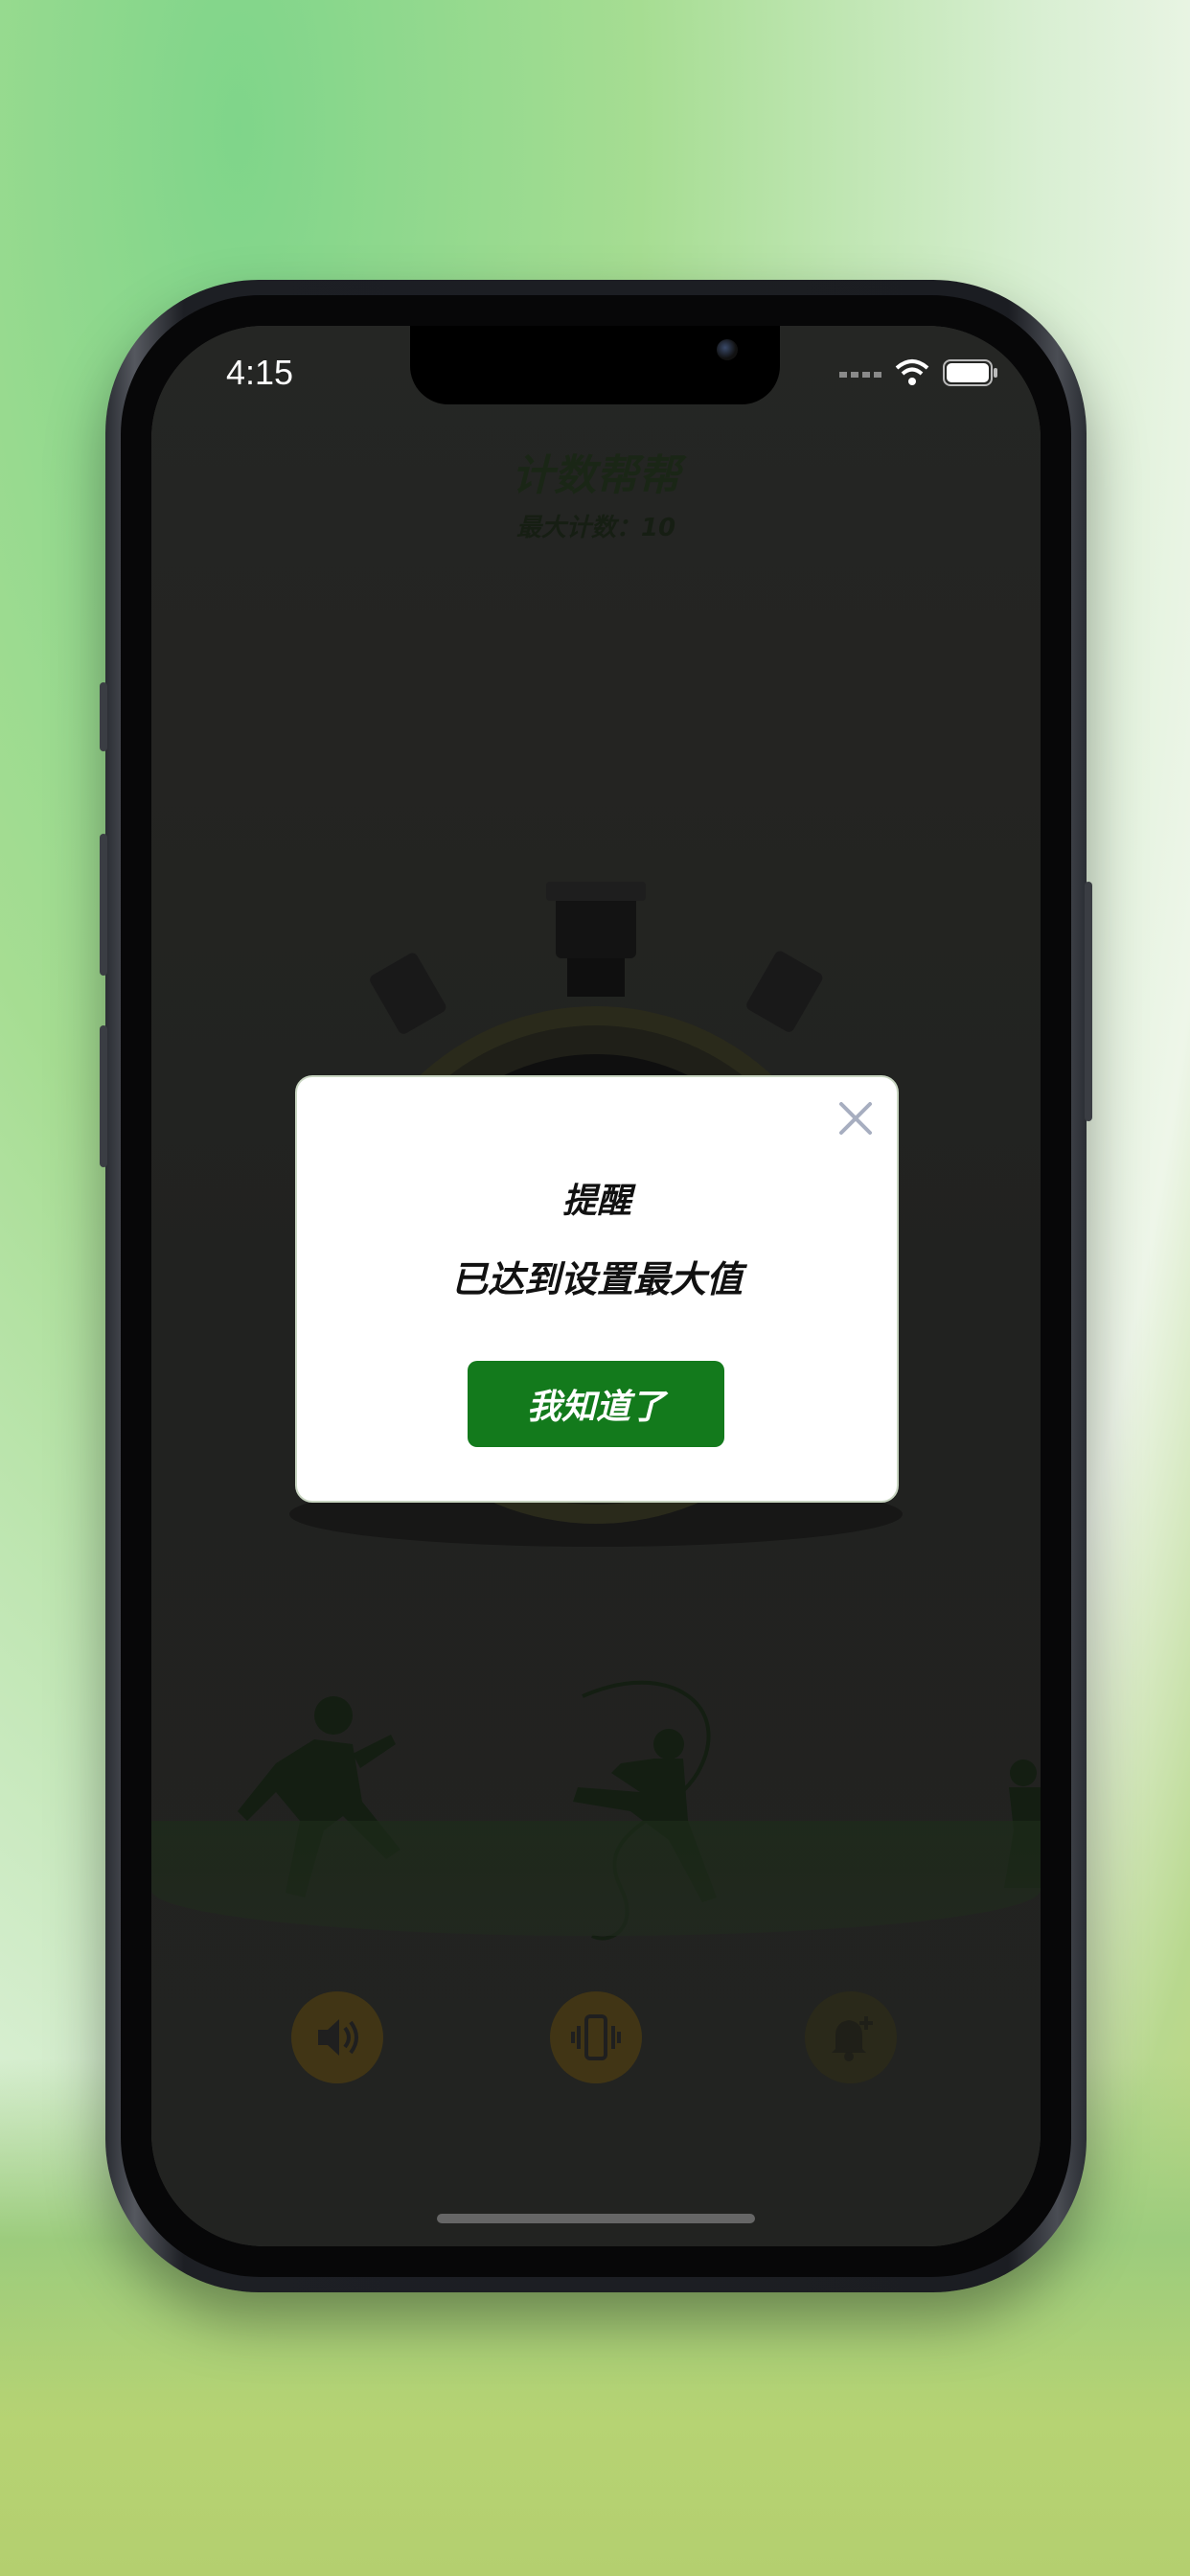  What do you see at coordinates (596, 1404) in the screenshot?
I see `confirm-button: 我知道了` at bounding box center [596, 1404].